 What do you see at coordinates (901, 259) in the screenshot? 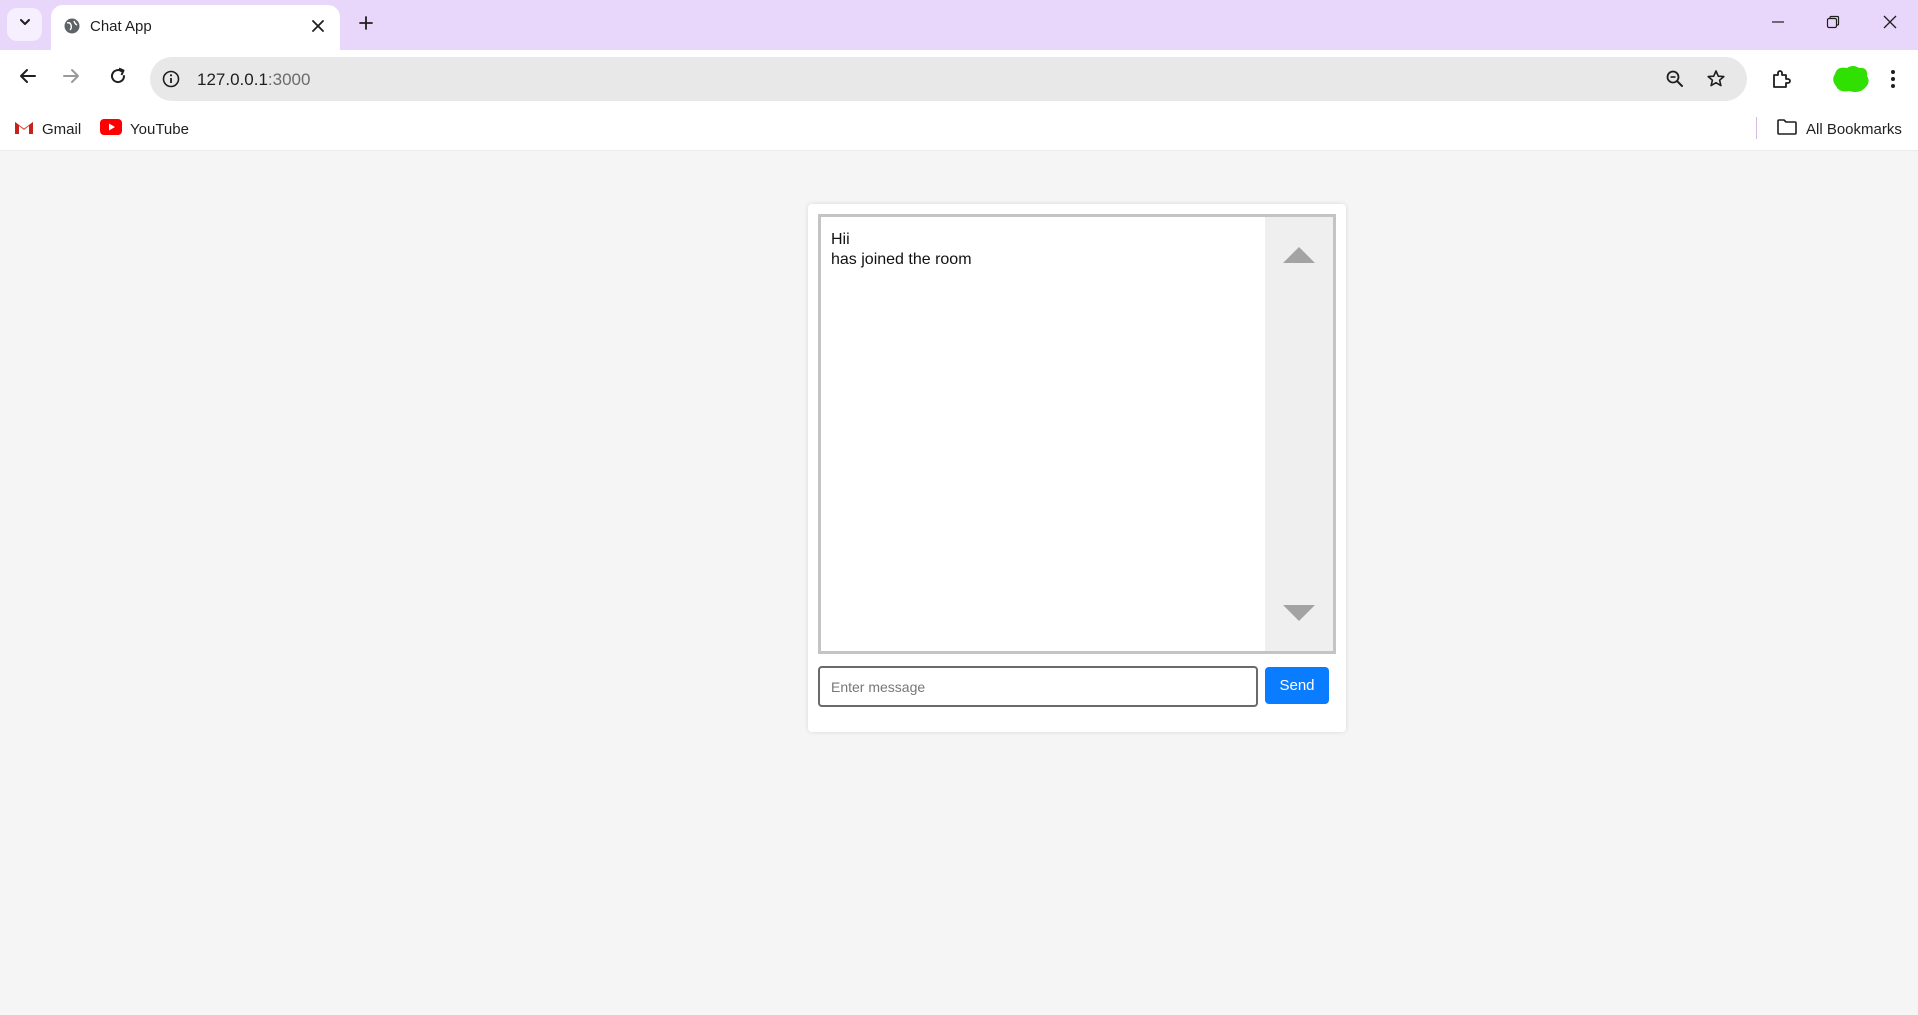
I see `chat-message: has joined the room` at bounding box center [901, 259].